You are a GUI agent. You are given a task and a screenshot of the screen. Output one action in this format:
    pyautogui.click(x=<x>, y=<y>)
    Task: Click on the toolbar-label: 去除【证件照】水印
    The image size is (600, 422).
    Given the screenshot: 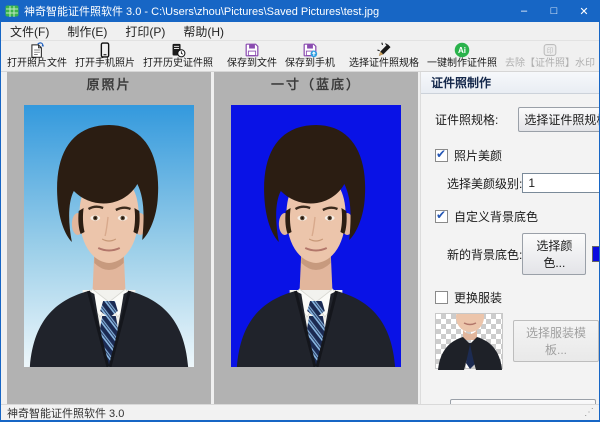 What is the action you would take?
    pyautogui.click(x=550, y=63)
    